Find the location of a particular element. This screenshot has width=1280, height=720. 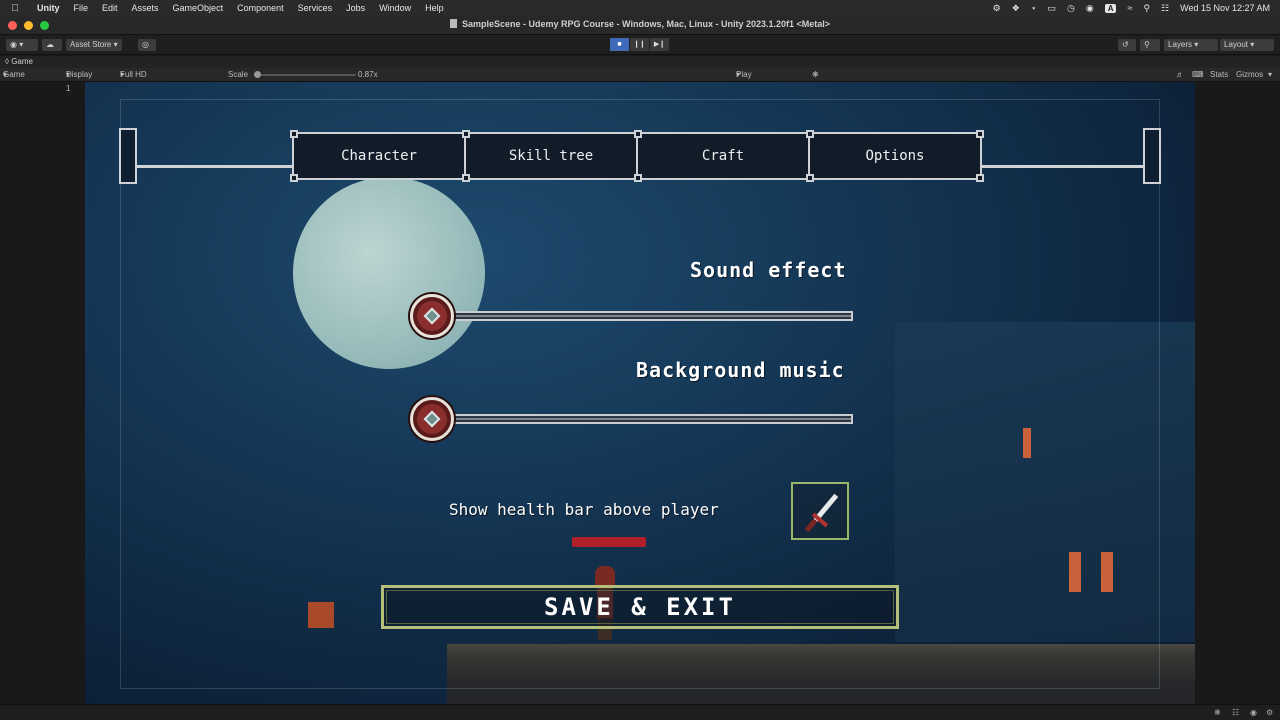

menu-help: Help is located at coordinates (434, 8).